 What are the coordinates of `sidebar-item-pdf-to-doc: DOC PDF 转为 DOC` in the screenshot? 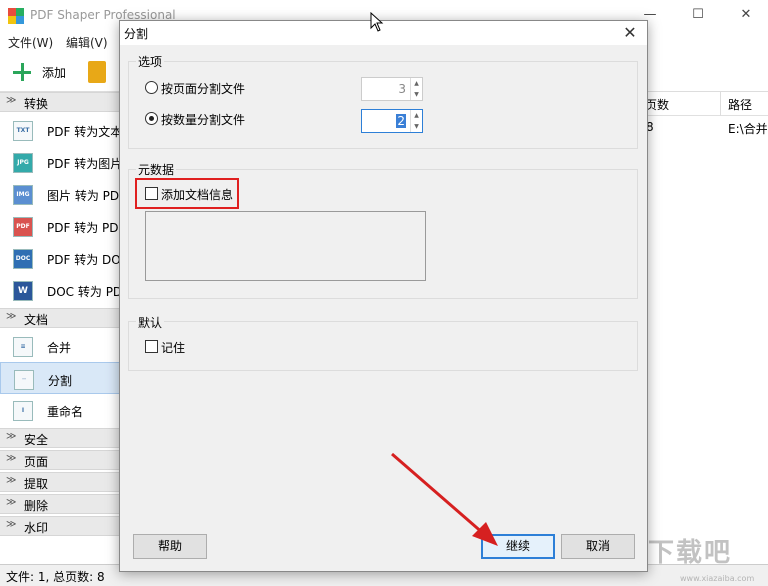 It's located at (60, 258).